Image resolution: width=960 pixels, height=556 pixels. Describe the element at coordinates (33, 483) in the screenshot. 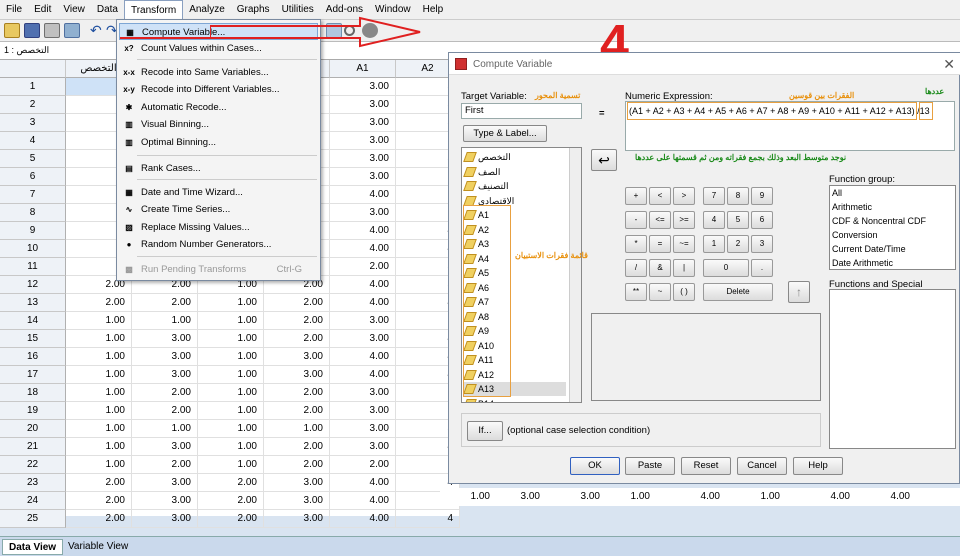

I see `row-header: 23` at that location.